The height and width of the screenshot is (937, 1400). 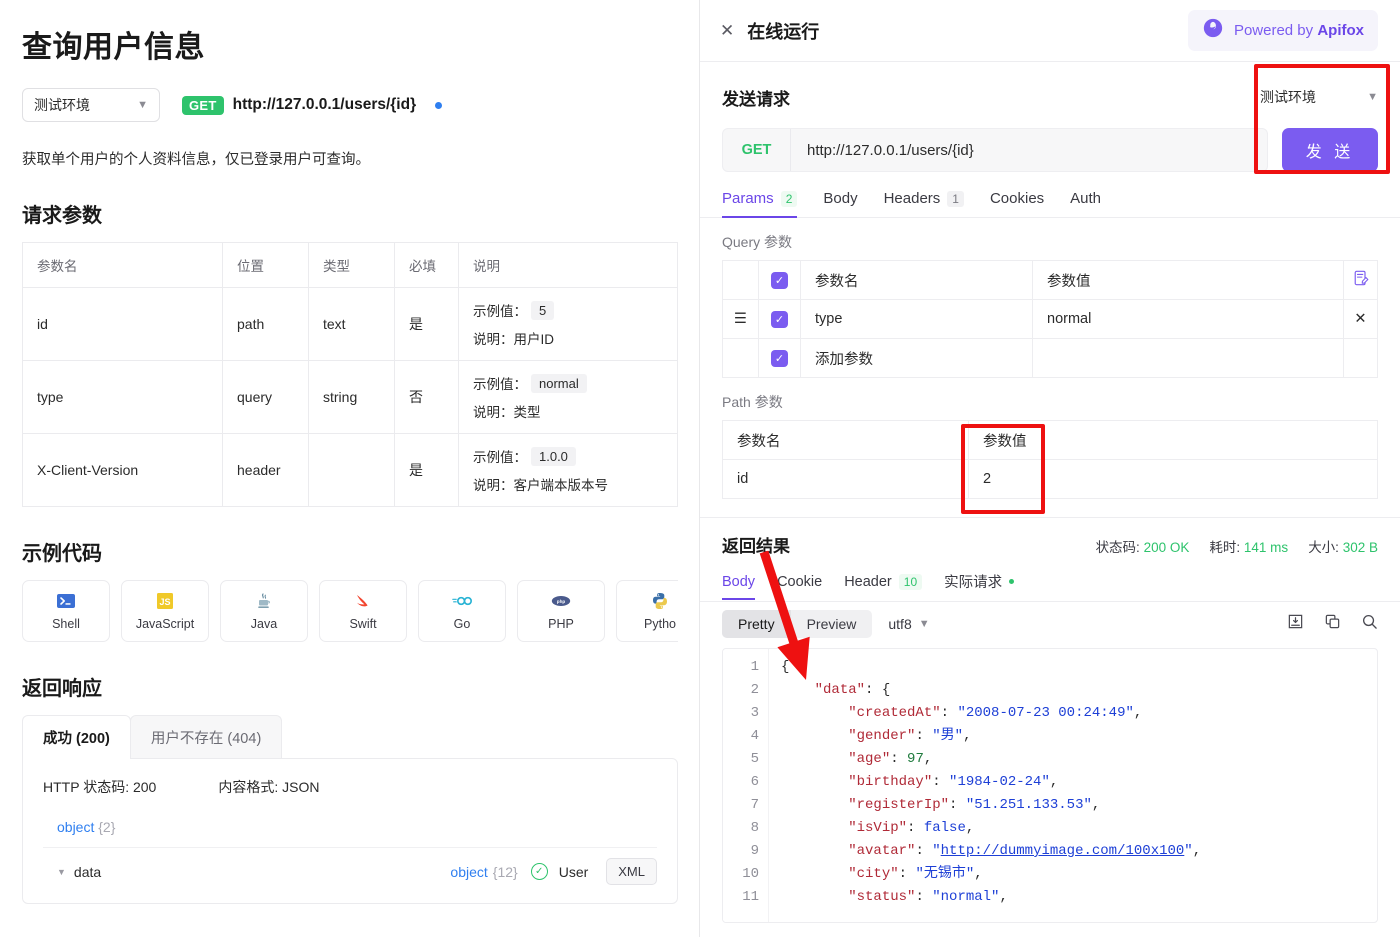 What do you see at coordinates (840, 203) in the screenshot?
I see `tab-body: Body` at bounding box center [840, 203].